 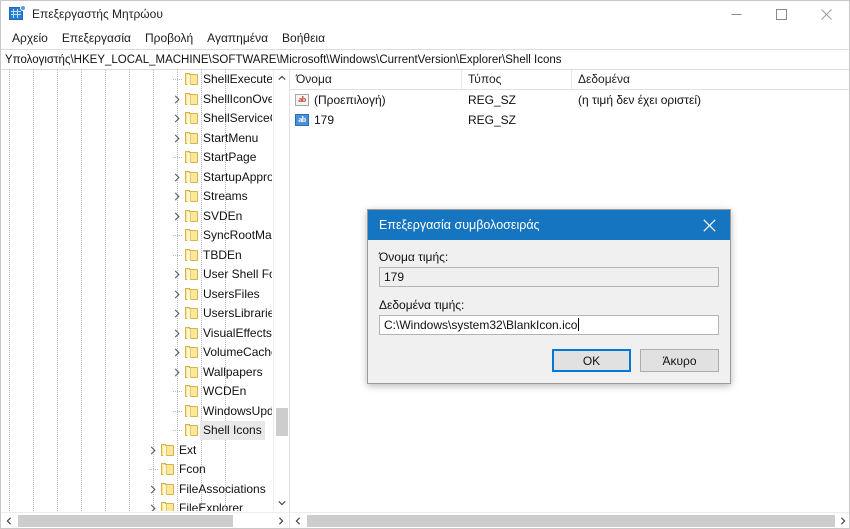 What do you see at coordinates (136, 353) in the screenshot?
I see `tree-item: VolumeCaches` at bounding box center [136, 353].